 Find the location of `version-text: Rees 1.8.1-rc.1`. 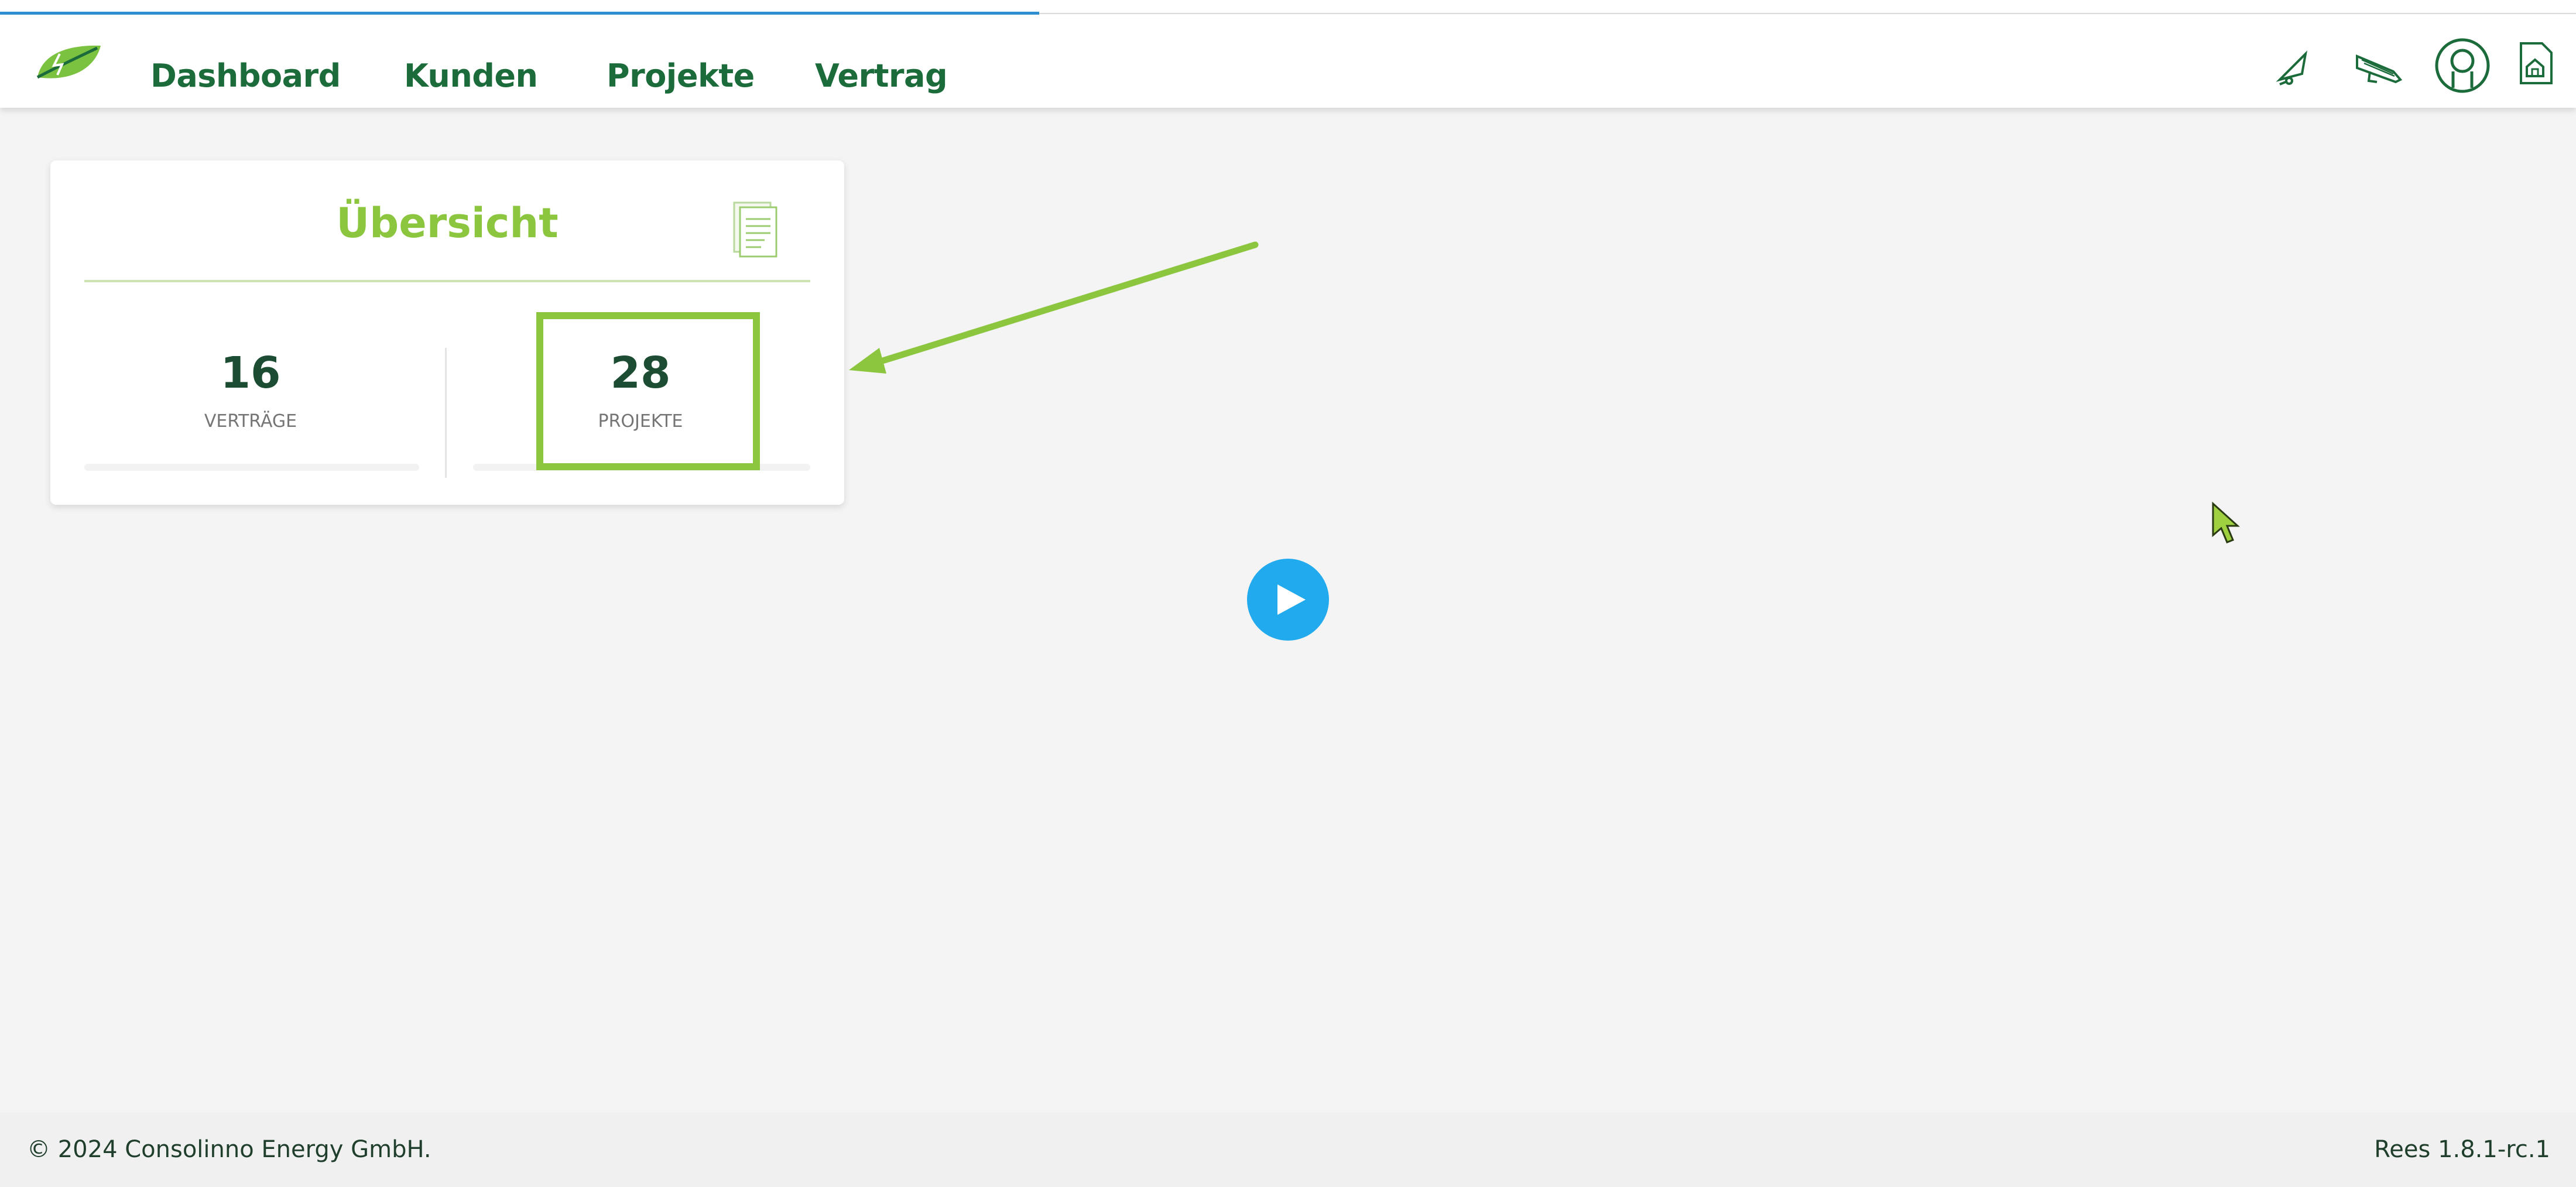

version-text: Rees 1.8.1-rc.1 is located at coordinates (2462, 1149).